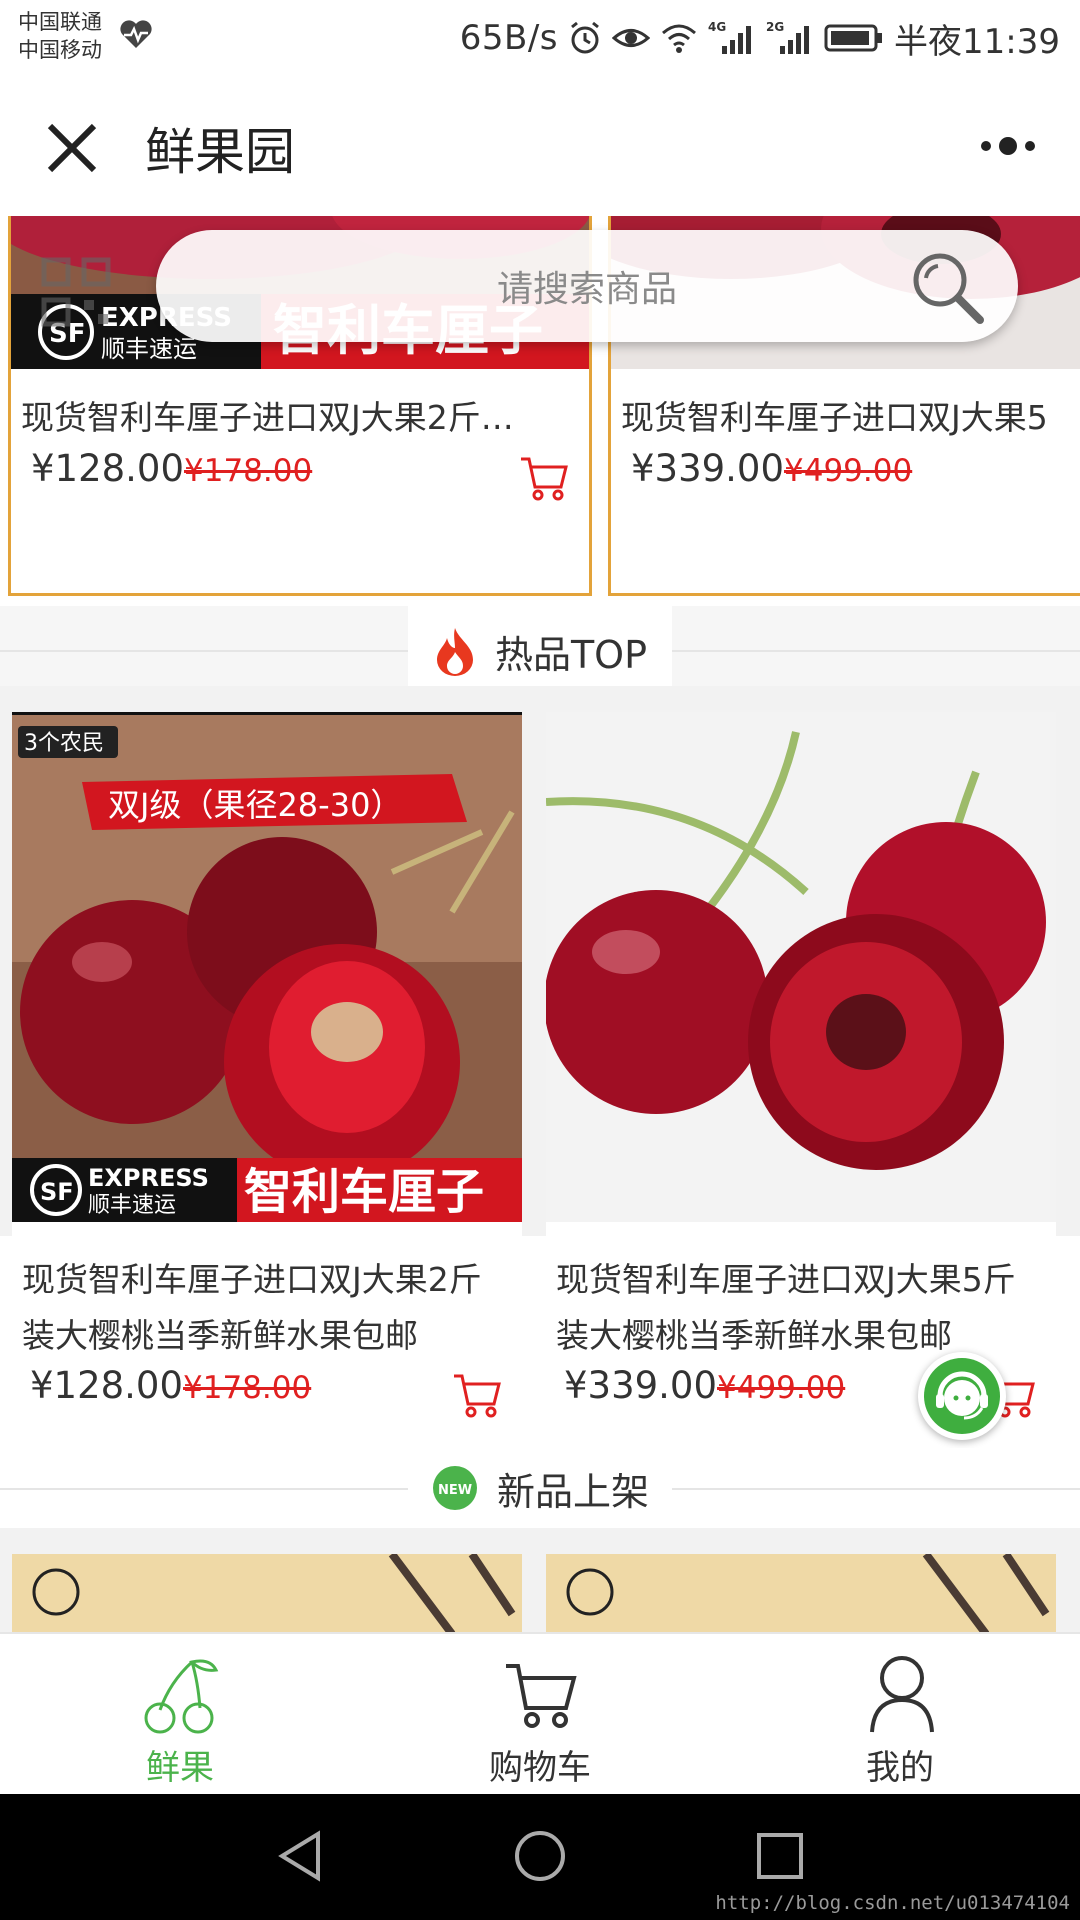 The height and width of the screenshot is (1920, 1080). Describe the element at coordinates (586, 289) in the screenshot. I see `search-placeholder: 请搜索商品` at that location.